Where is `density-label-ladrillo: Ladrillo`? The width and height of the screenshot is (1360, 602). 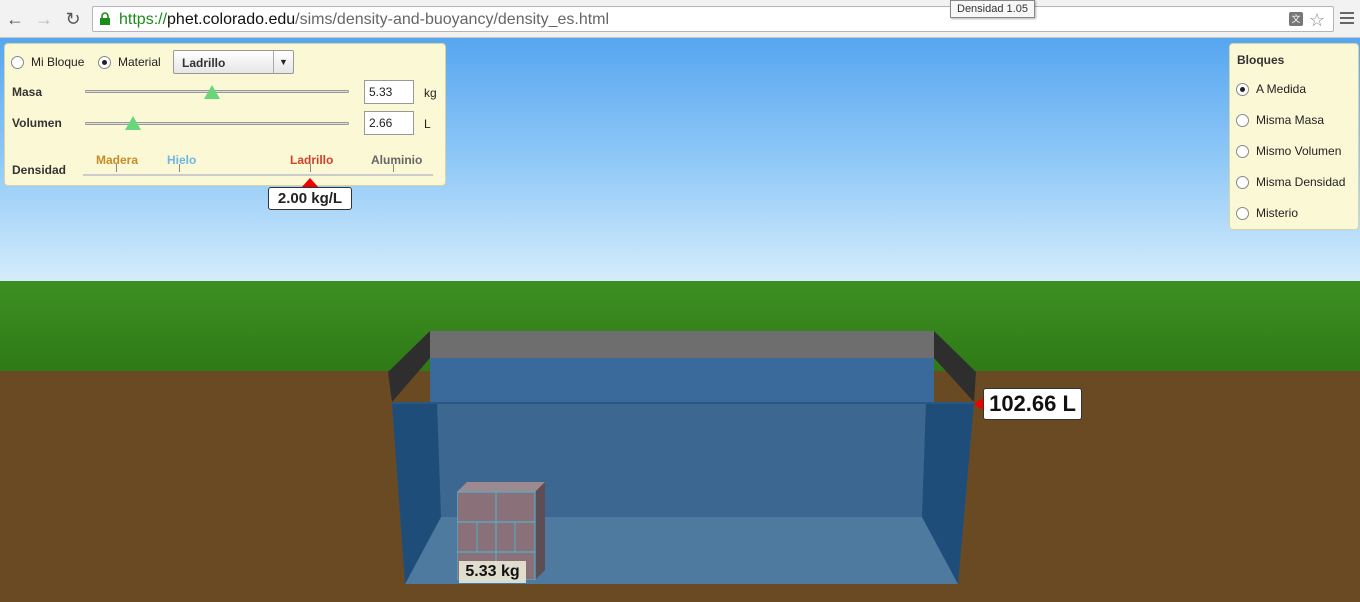
density-label-ladrillo: Ladrillo is located at coordinates (312, 160).